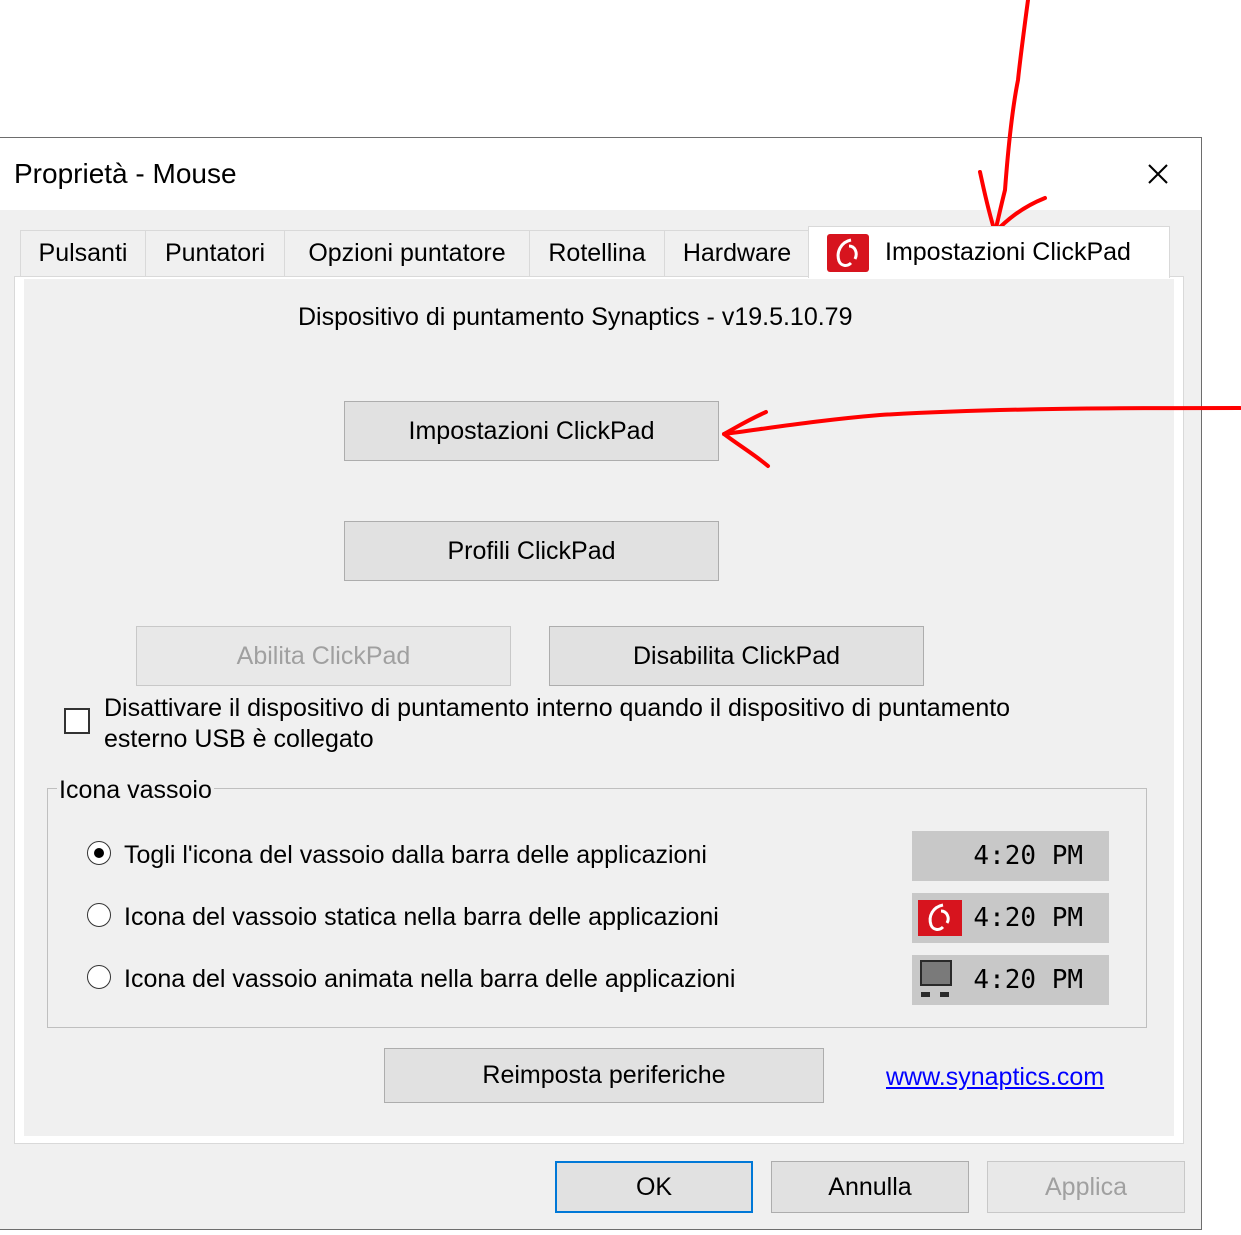 This screenshot has height=1235, width=1241. I want to click on radio-remove-tray-icon, so click(99, 853).